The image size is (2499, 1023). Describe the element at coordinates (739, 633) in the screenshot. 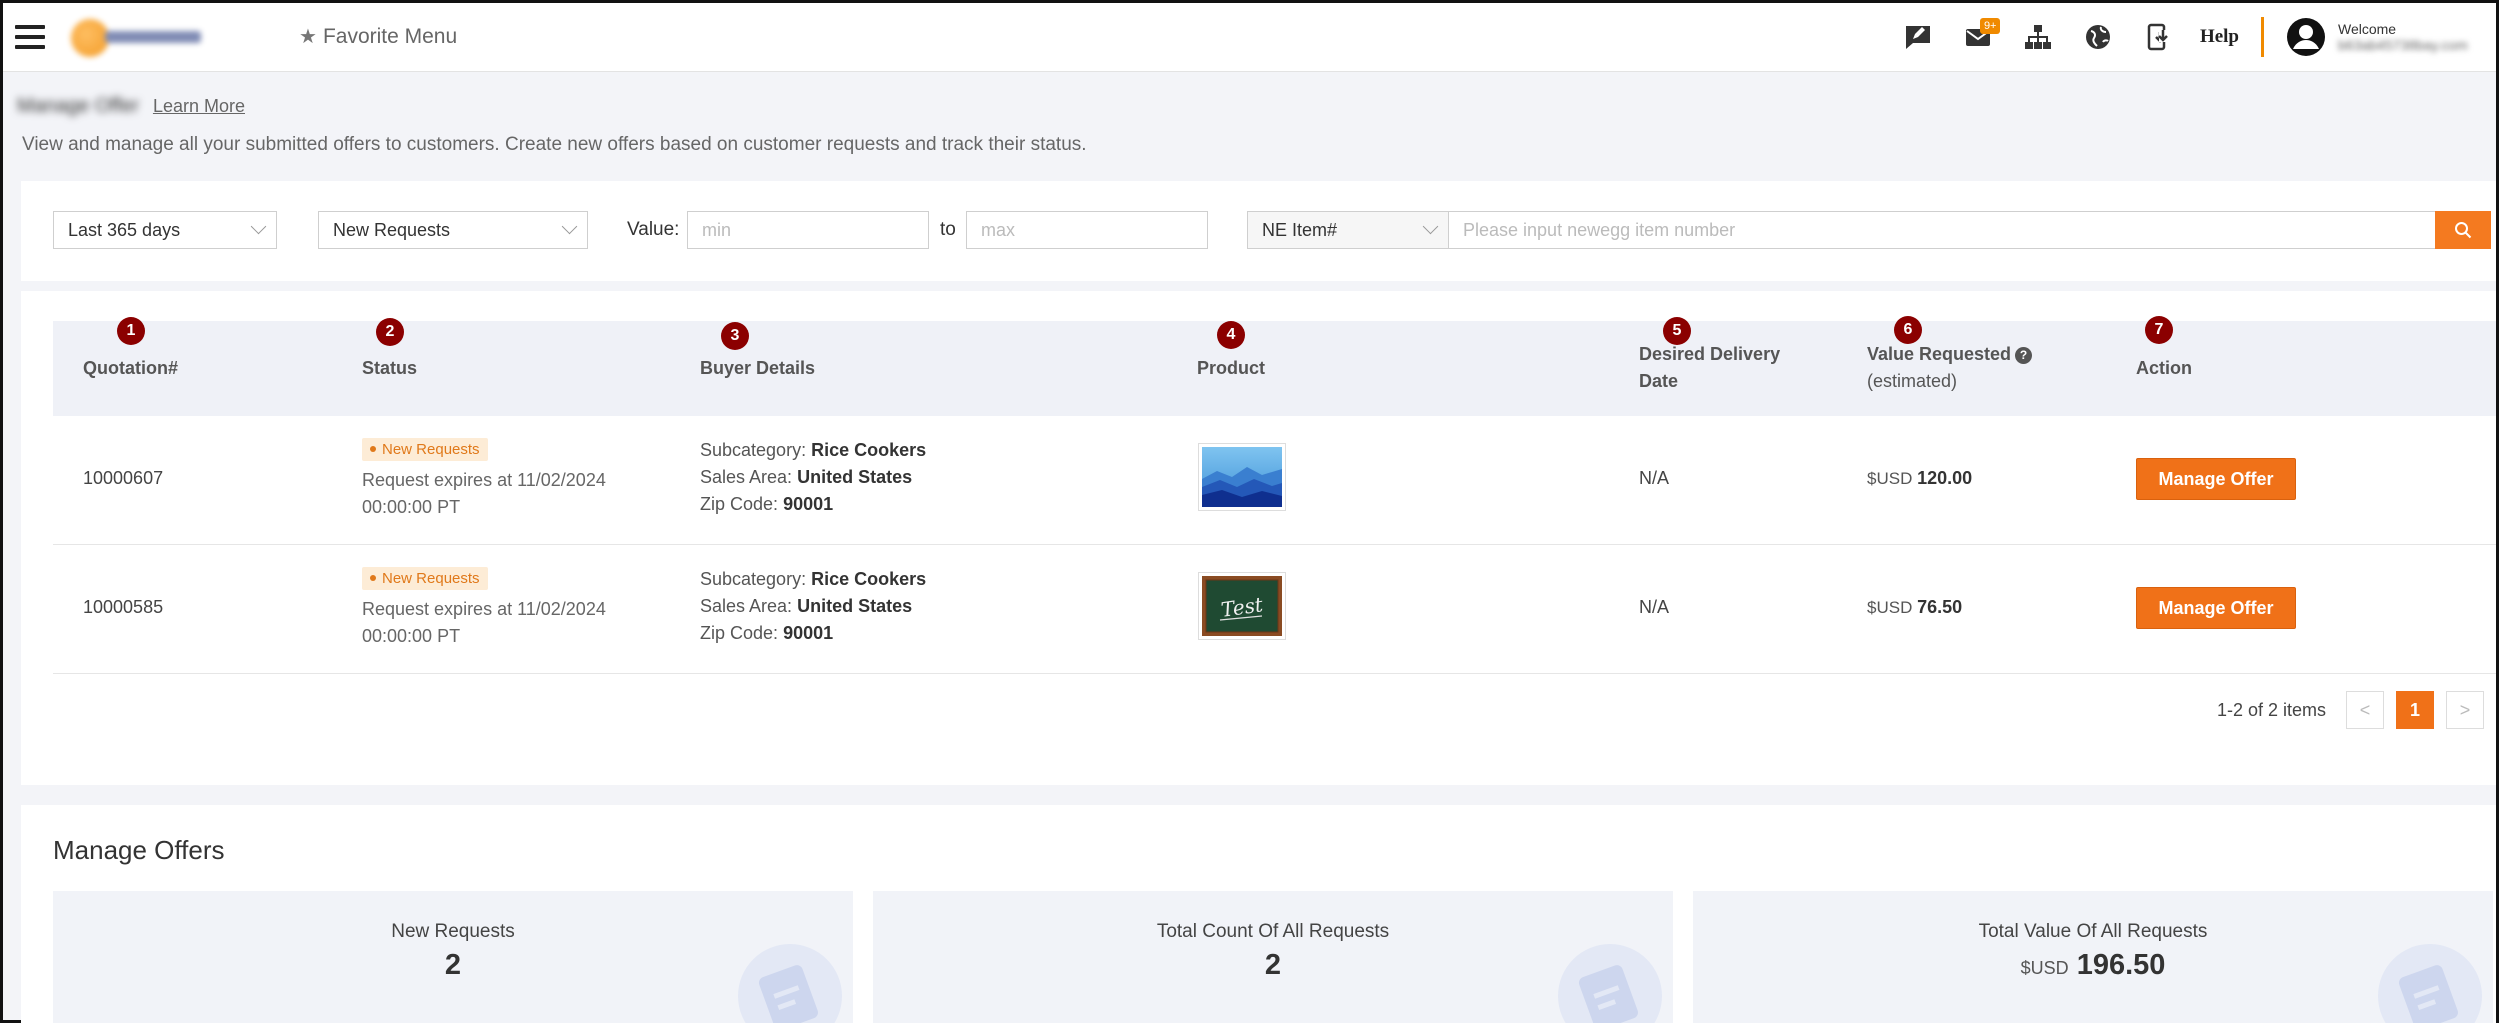

I see `zip-label: Zip Code:` at that location.